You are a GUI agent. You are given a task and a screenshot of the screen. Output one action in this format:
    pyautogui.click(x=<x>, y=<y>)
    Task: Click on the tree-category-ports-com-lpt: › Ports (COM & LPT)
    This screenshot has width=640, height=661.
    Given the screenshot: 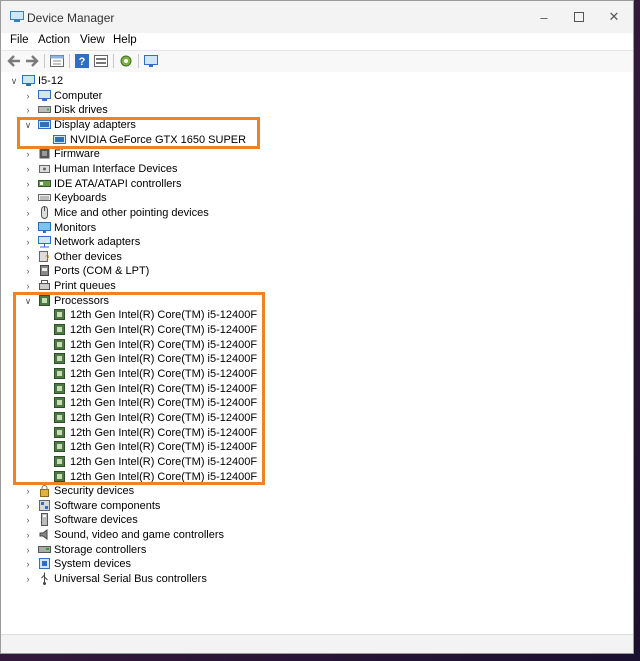 What is the action you would take?
    pyautogui.click(x=301, y=271)
    